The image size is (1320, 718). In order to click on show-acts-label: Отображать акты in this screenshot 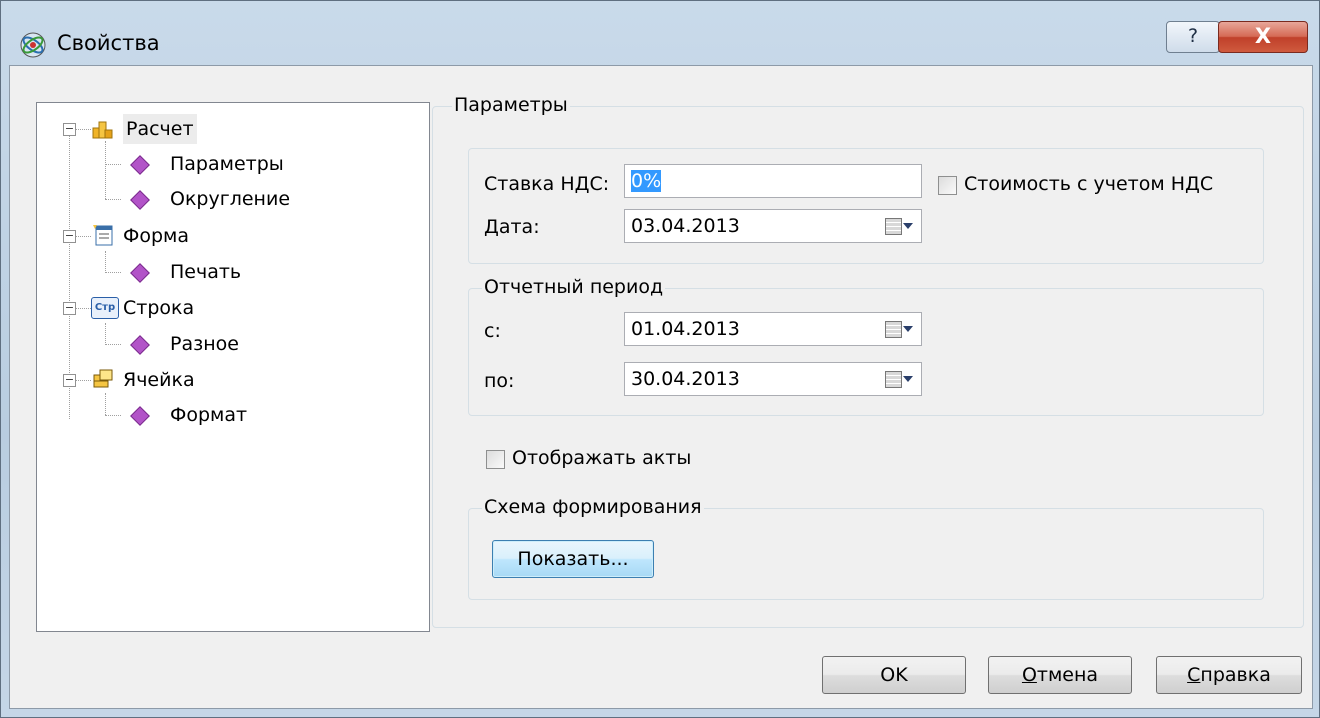, I will do `click(601, 458)`.